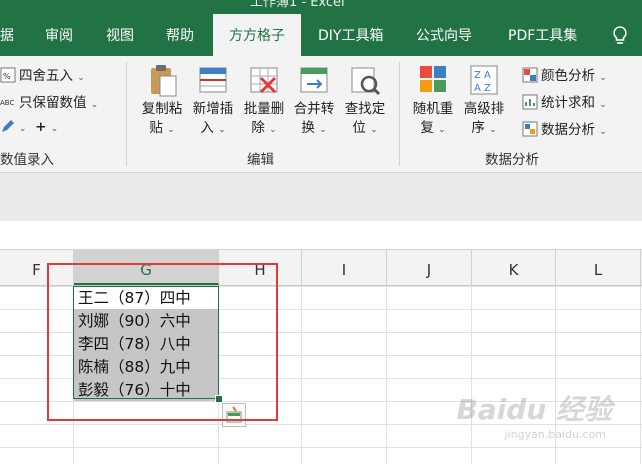 This screenshot has width=642, height=464. I want to click on data-analysis-icon, so click(530, 129).